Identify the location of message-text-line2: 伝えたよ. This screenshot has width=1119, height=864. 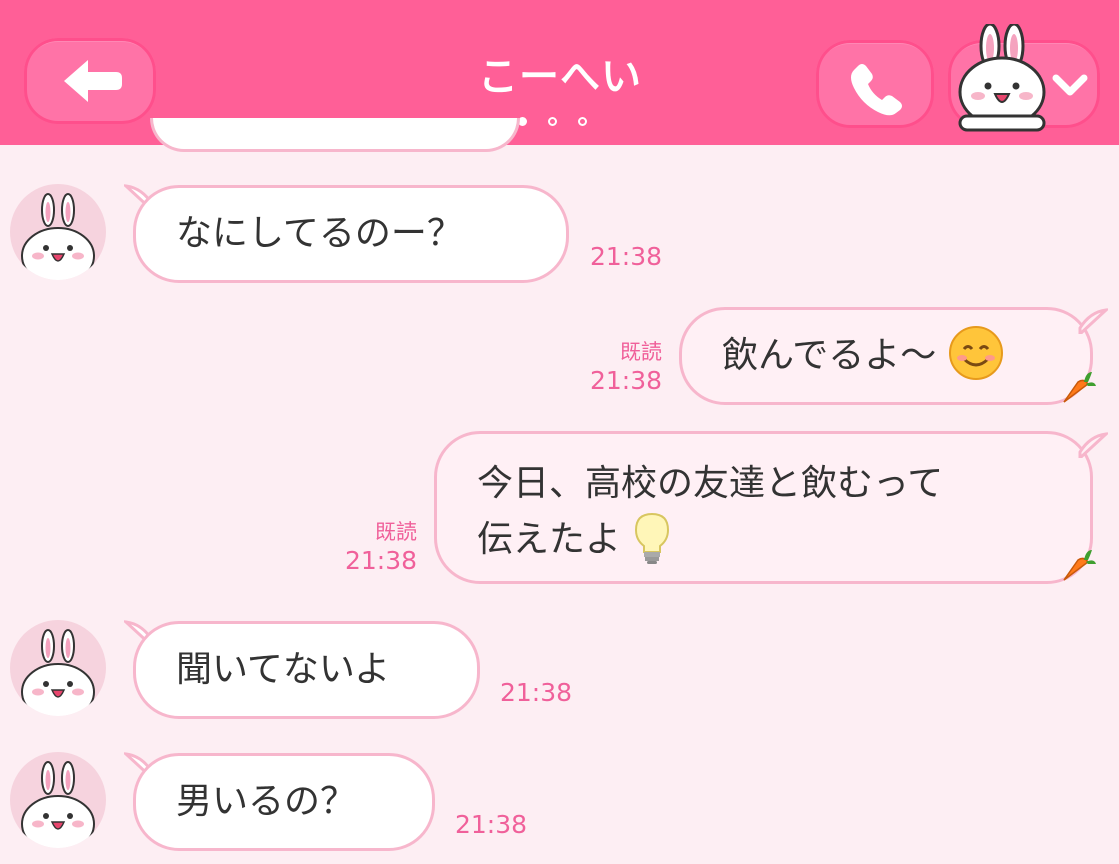
(549, 539).